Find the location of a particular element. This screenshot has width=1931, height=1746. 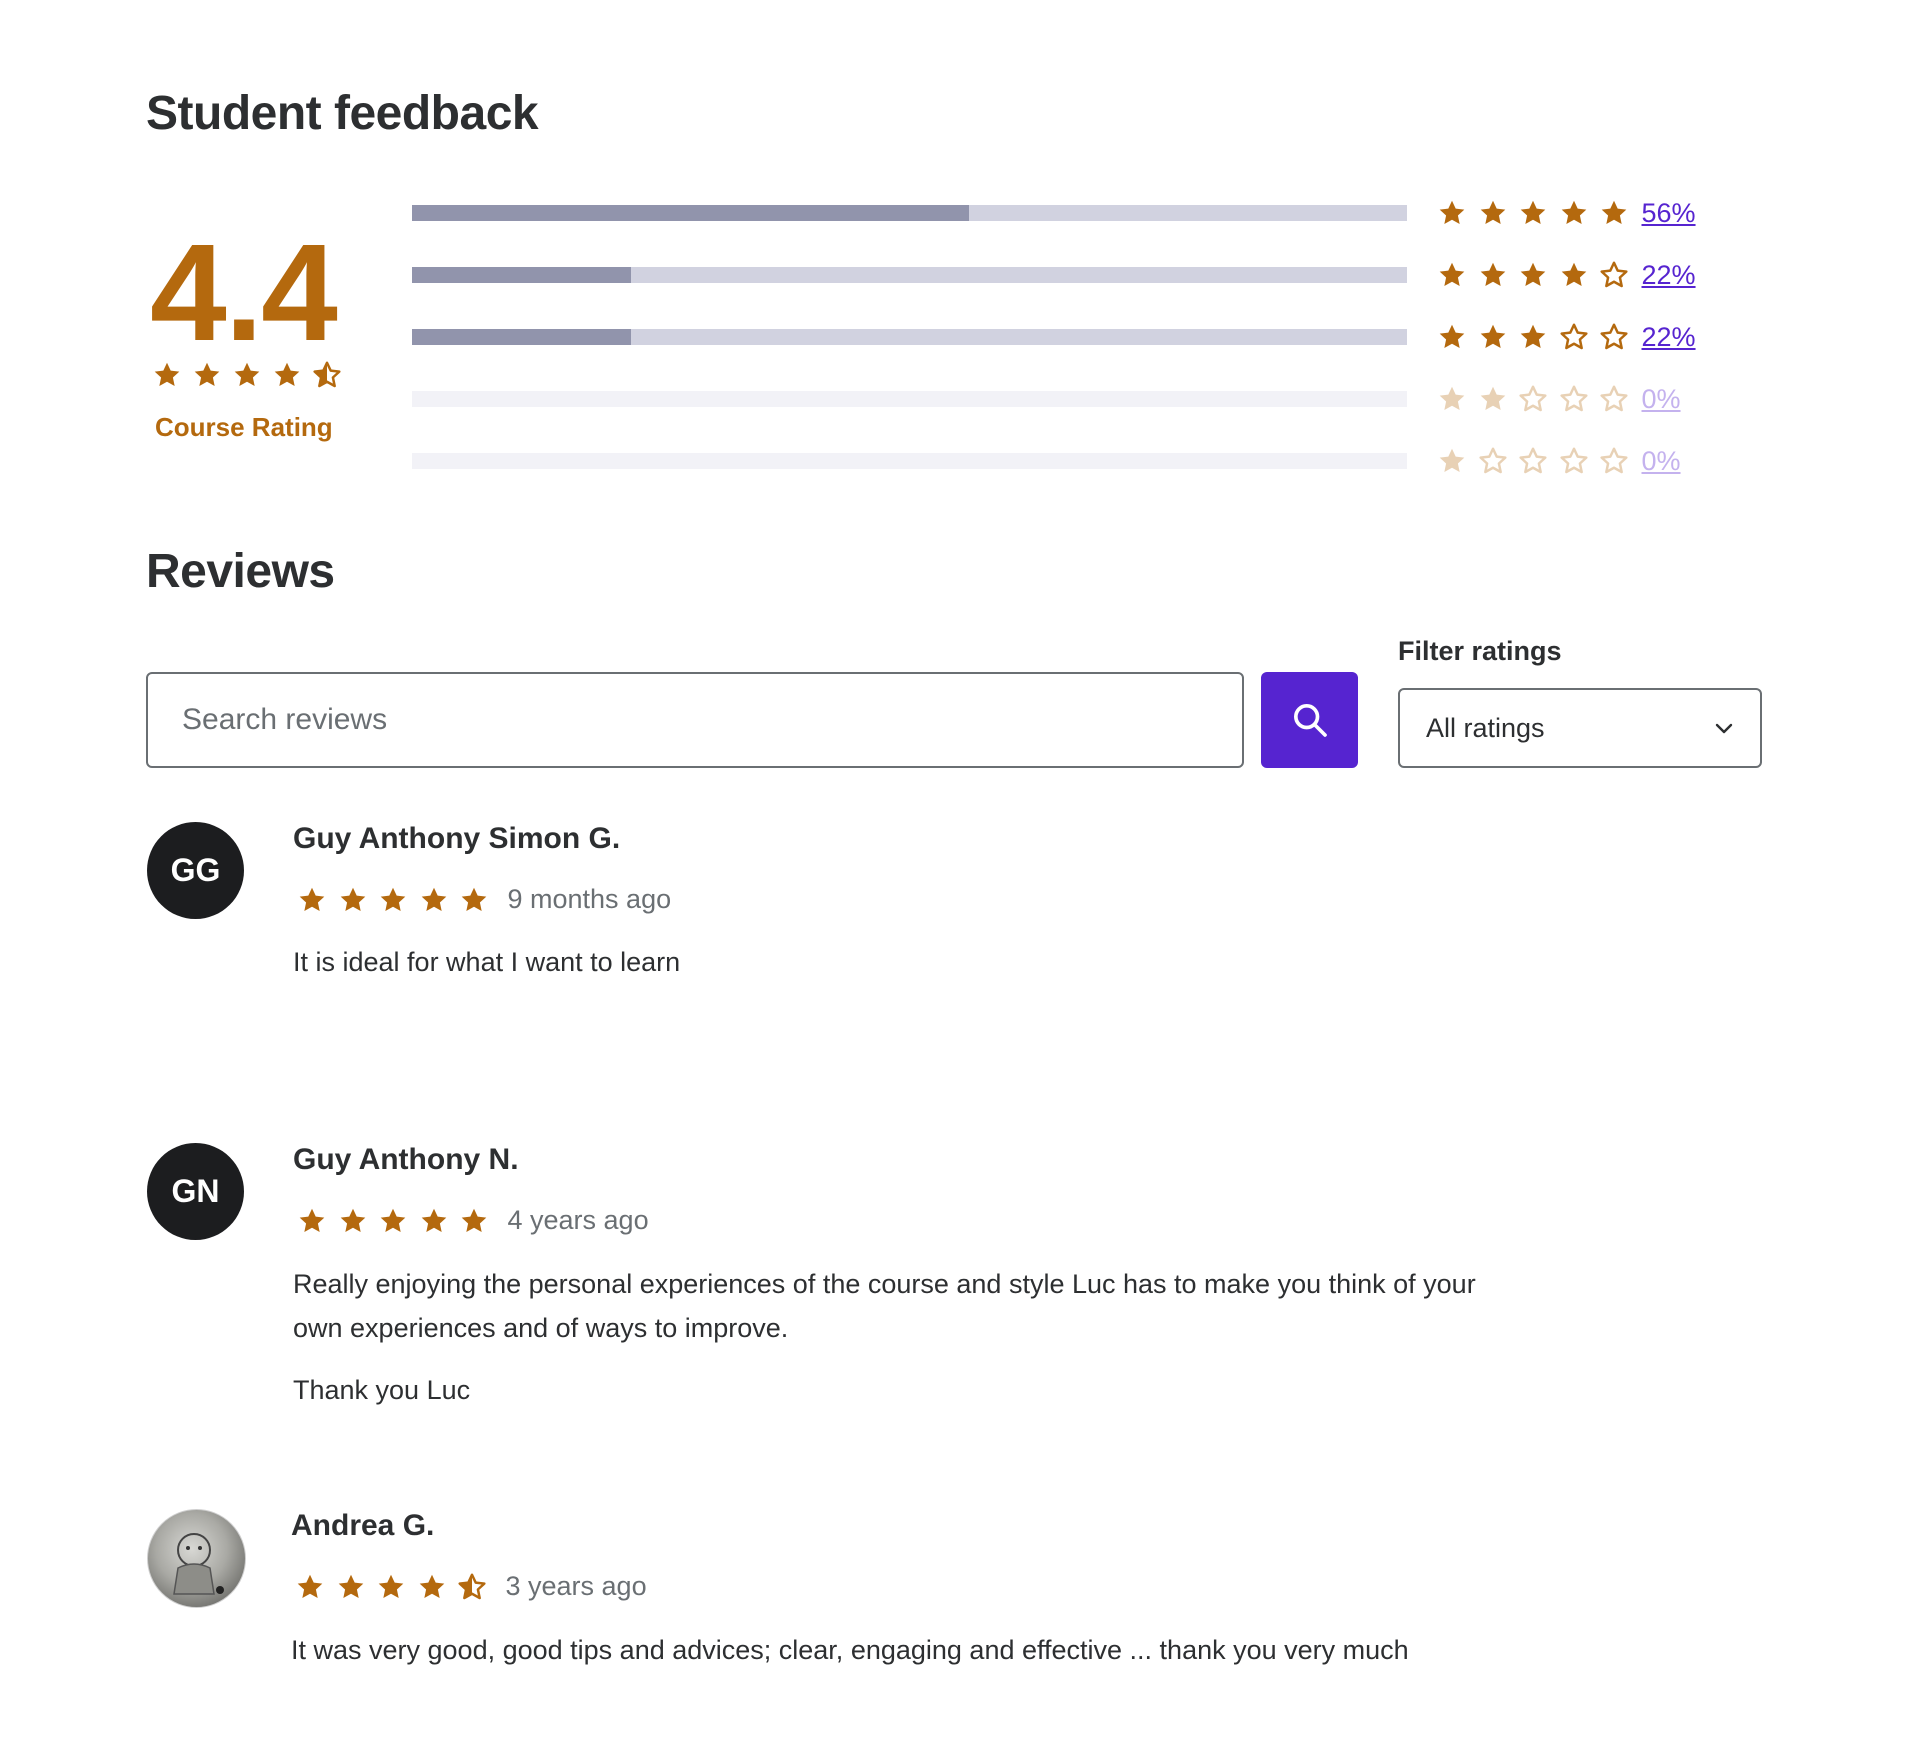

review-stars: 3 years ago is located at coordinates (471, 1586).